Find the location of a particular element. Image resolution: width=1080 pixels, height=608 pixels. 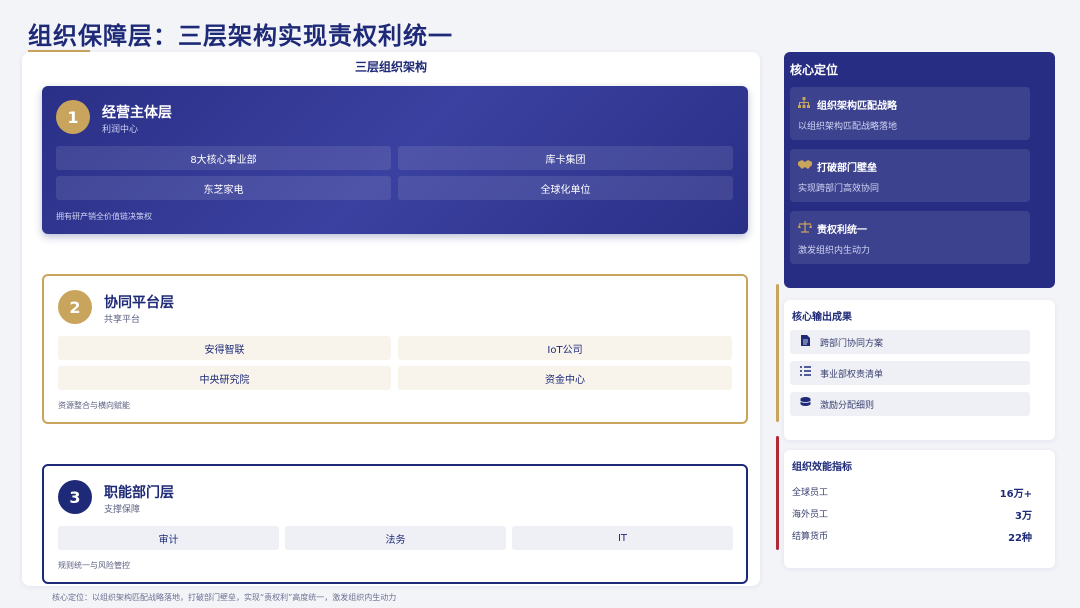

output-item: 跨部门协同方案 is located at coordinates (910, 342).